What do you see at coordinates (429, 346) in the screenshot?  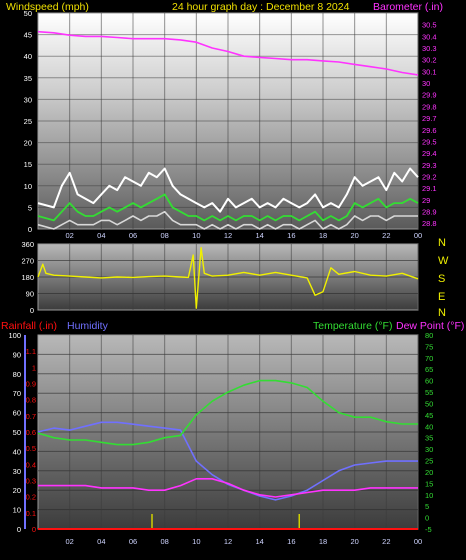 I see `temperature-y-tick-label: 75` at bounding box center [429, 346].